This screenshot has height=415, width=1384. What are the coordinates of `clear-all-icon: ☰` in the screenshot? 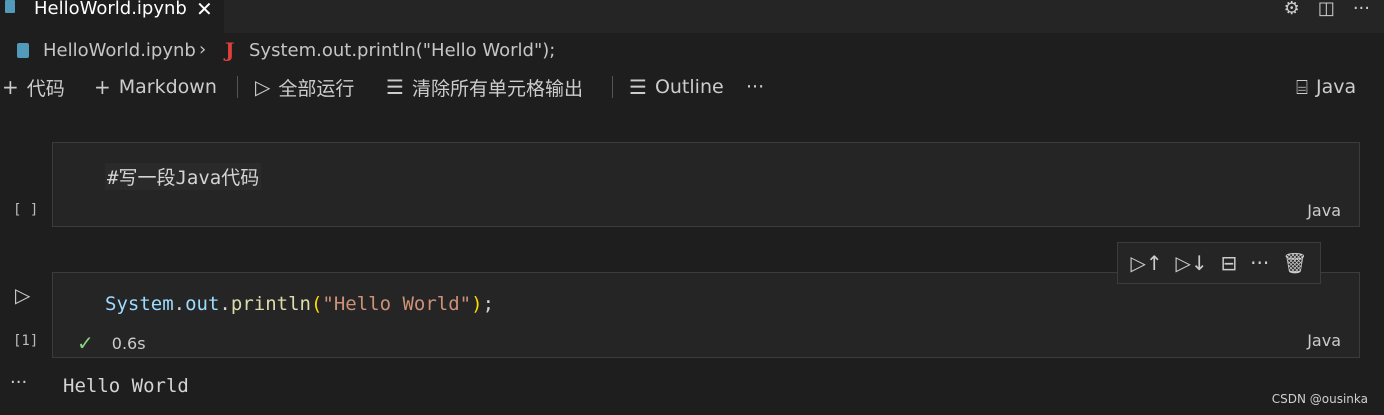 It's located at (395, 87).